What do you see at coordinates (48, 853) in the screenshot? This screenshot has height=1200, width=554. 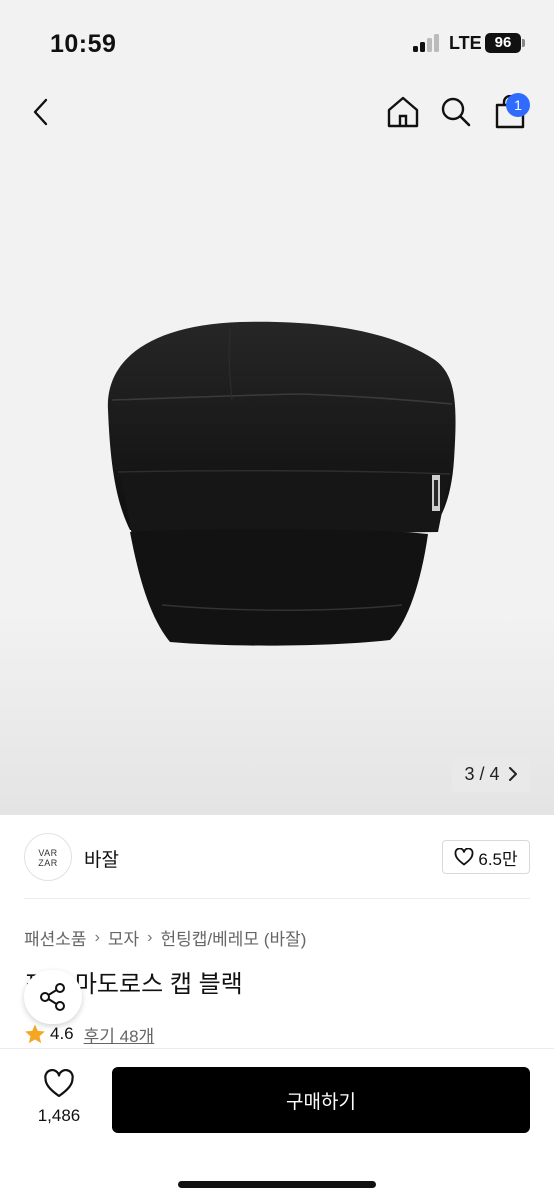 I see `seller-logo-line1: VAR` at bounding box center [48, 853].